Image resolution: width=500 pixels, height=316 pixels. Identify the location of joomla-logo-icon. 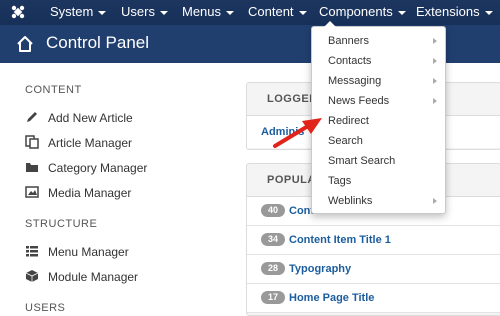
(18, 12).